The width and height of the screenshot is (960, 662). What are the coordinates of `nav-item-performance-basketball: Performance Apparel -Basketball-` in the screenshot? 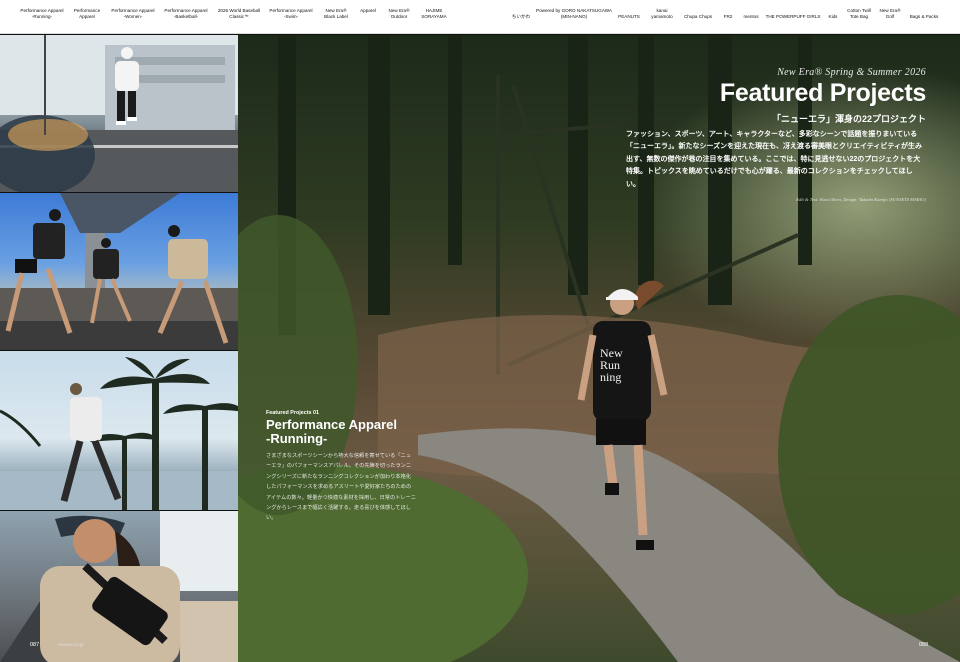 It's located at (185, 13).